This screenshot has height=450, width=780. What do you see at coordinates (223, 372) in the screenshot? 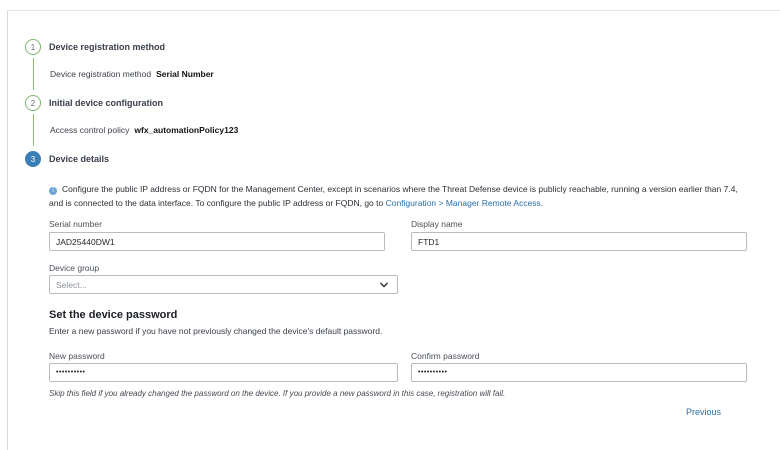
I see `new-password-input: ••••••••••` at bounding box center [223, 372].